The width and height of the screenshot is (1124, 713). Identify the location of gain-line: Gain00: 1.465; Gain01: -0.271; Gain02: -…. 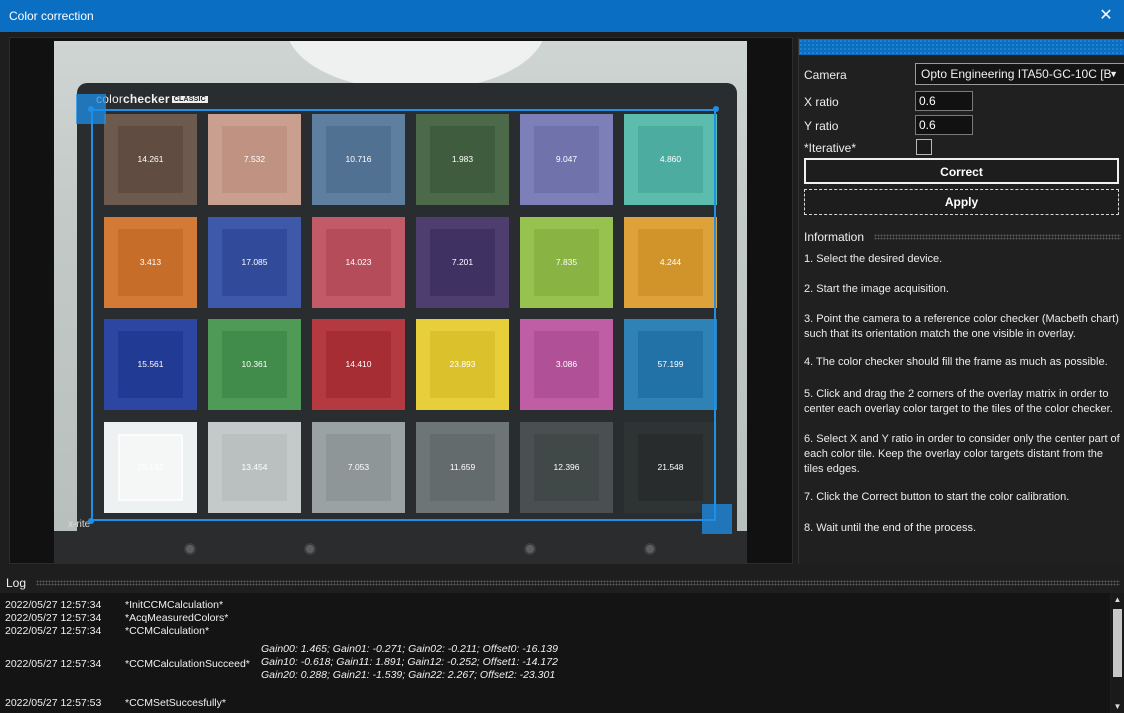
(409, 649).